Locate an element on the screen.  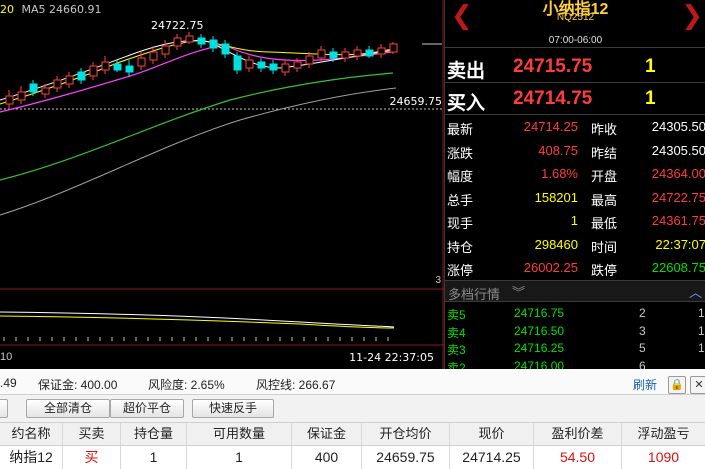
stat-label: 最新 is located at coordinates (460, 129).